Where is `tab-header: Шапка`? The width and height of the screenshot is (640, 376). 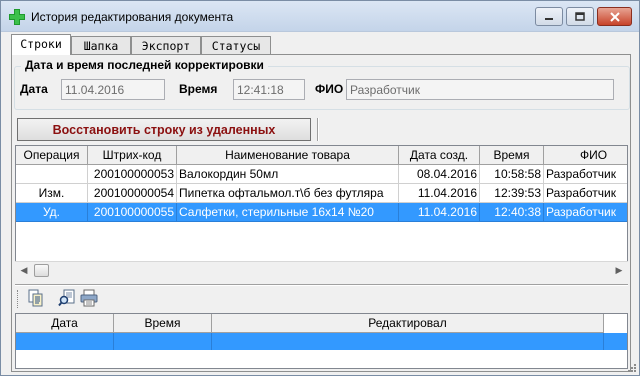
tab-header: Шапка is located at coordinates (101, 45).